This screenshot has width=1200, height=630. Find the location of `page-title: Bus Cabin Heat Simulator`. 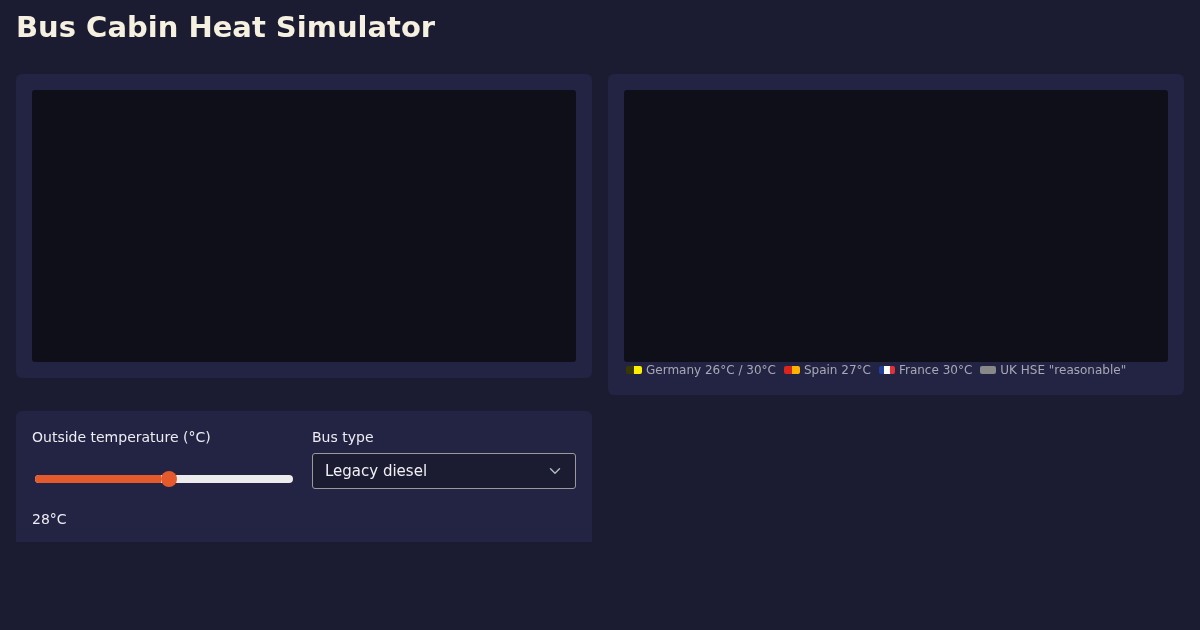

page-title: Bus Cabin Heat Simulator is located at coordinates (226, 27).